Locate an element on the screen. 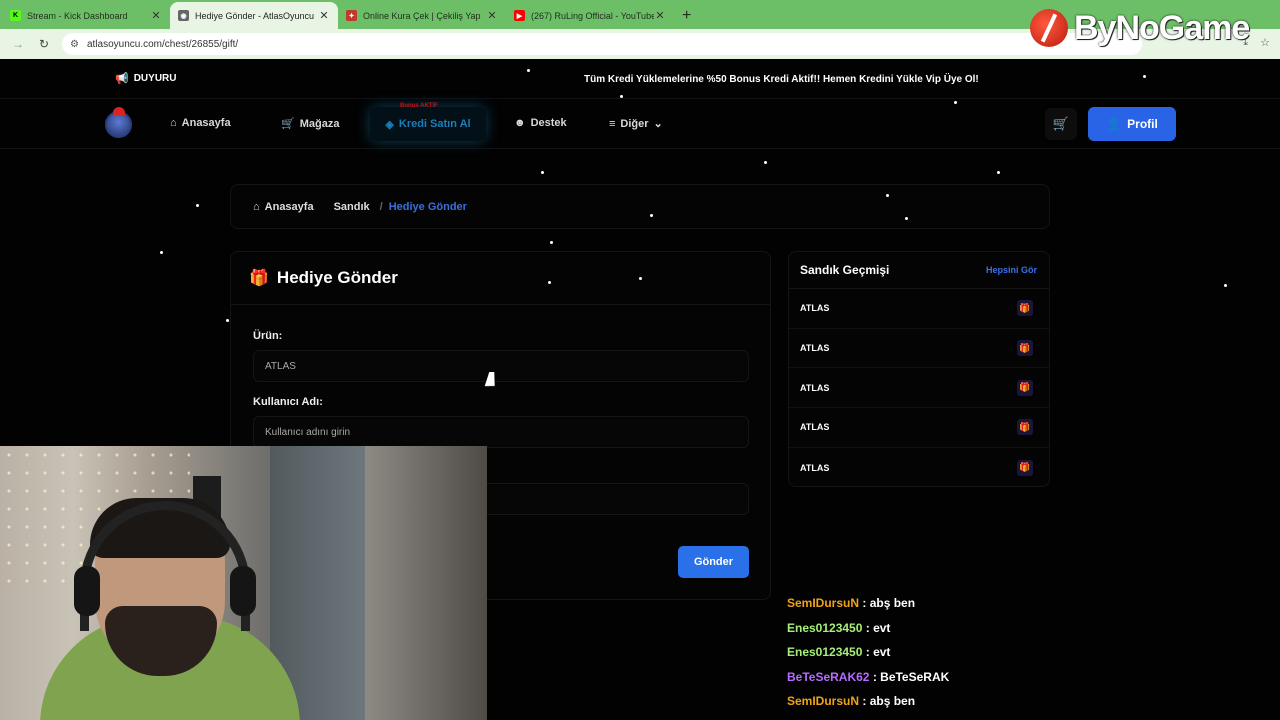  home-icon: ⌂ is located at coordinates (173, 123).